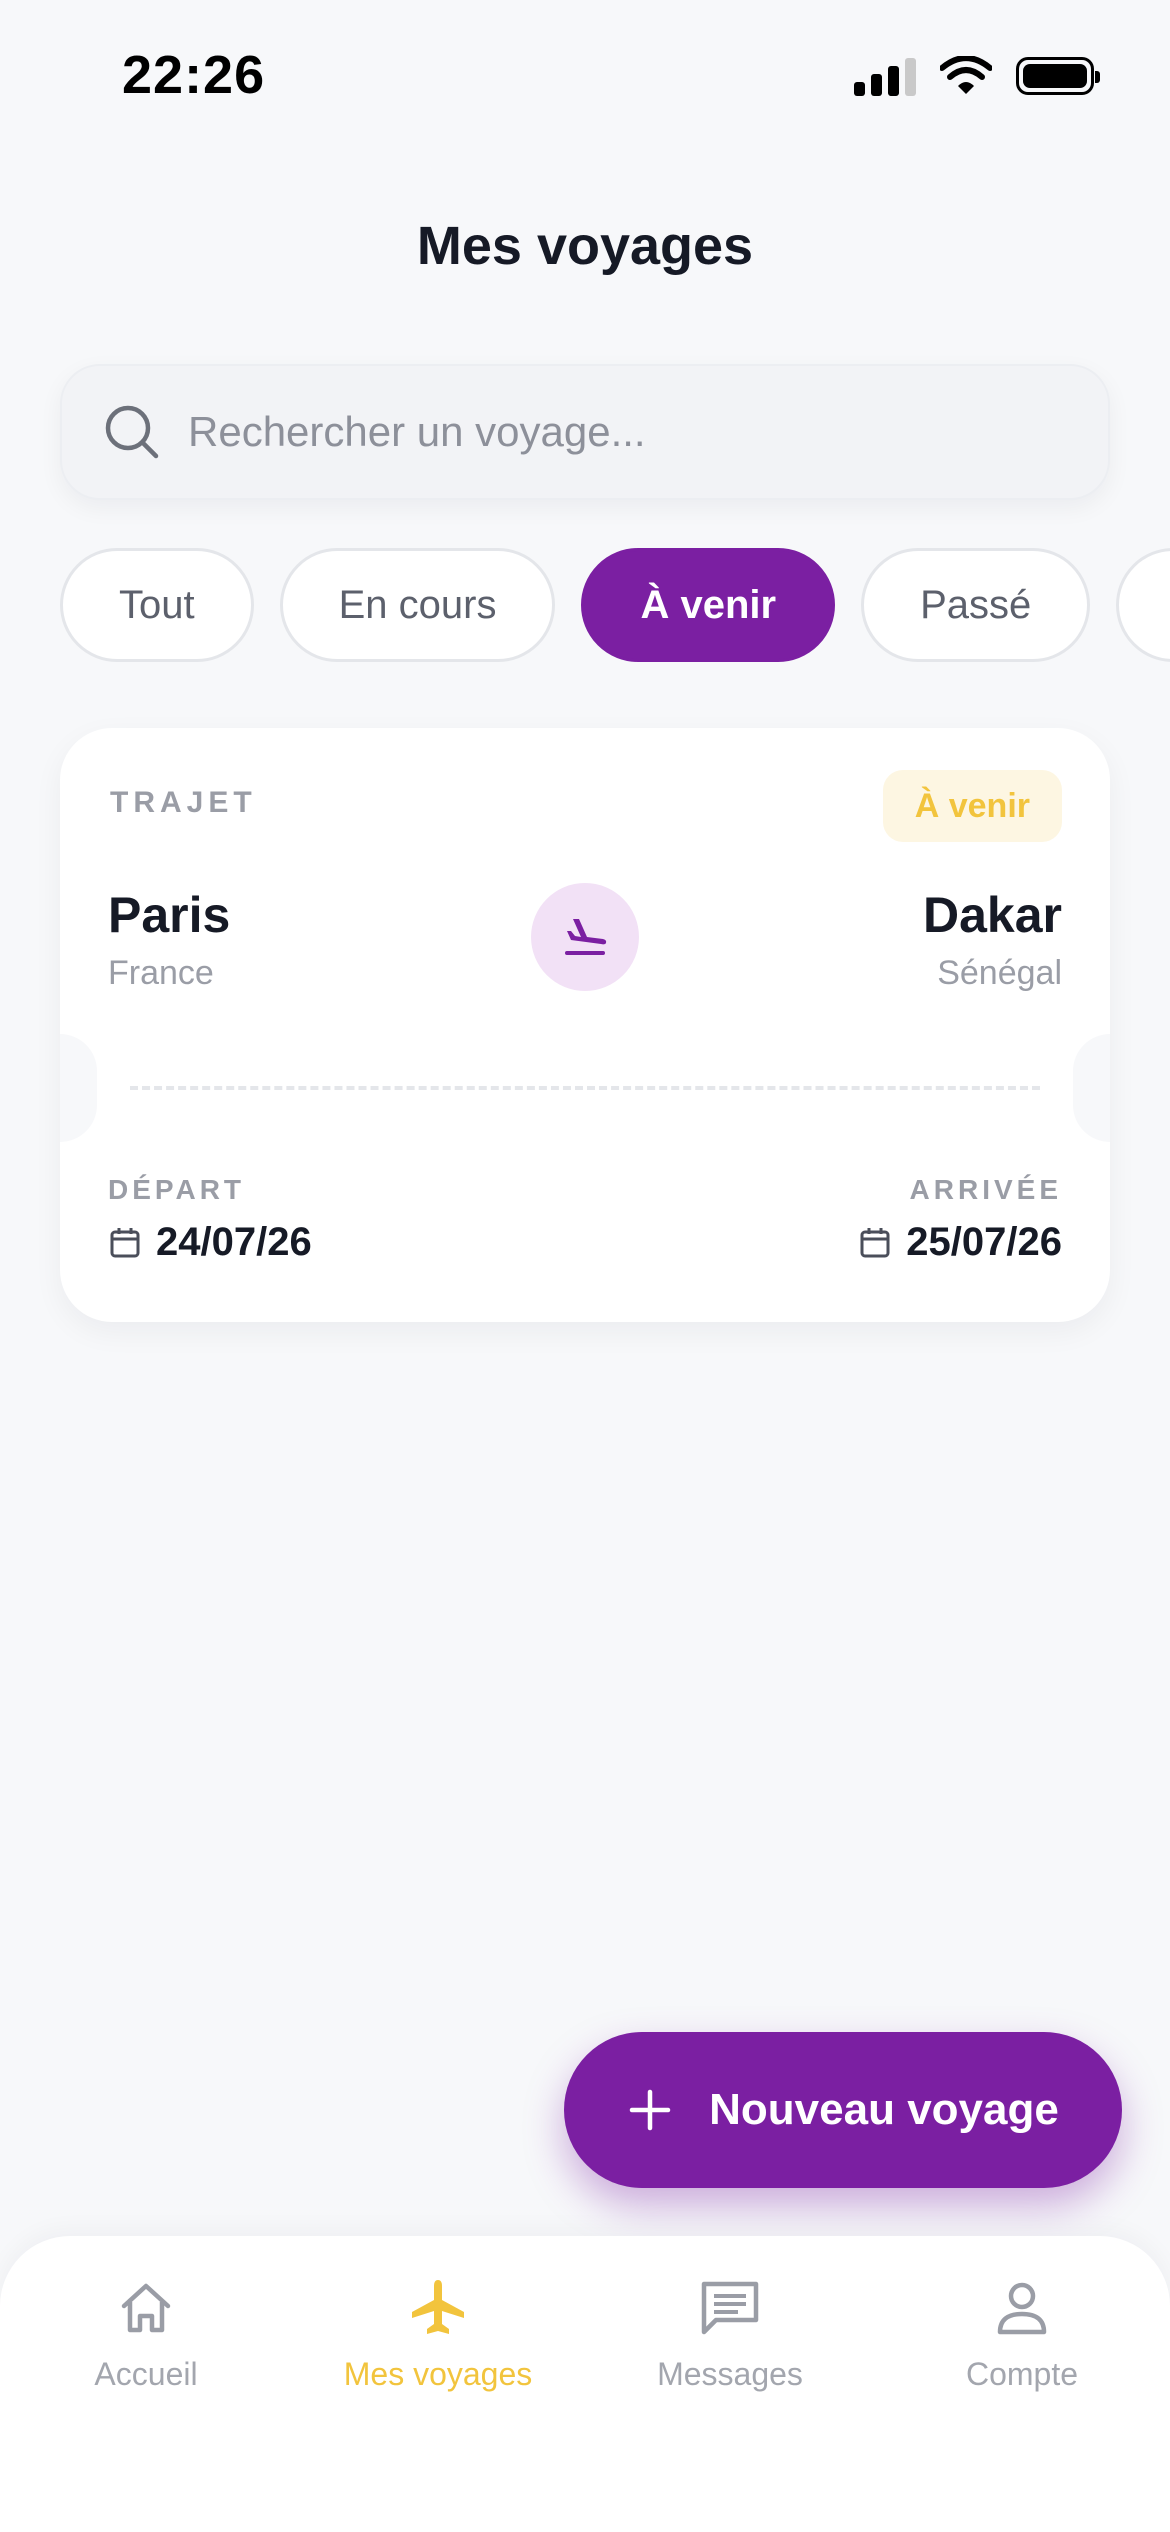 The height and width of the screenshot is (2532, 1170). Describe the element at coordinates (1022, 2308) in the screenshot. I see `user-icon` at that location.